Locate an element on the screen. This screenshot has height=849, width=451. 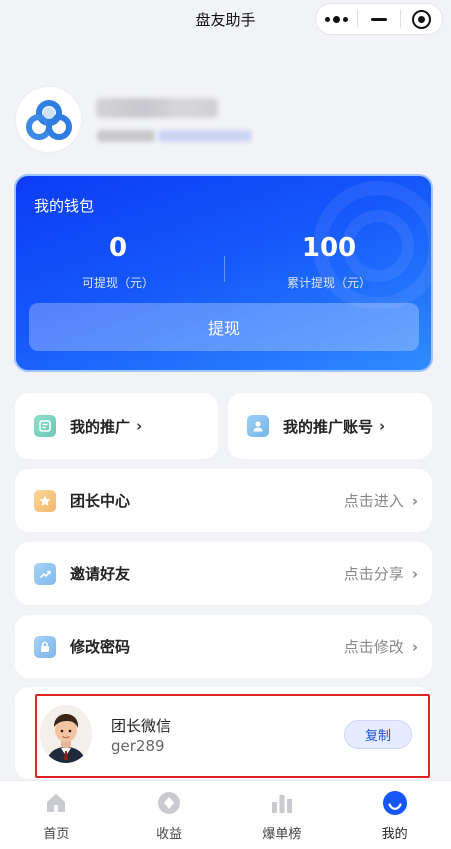
available-label: 可提现（元） is located at coordinates (117, 283).